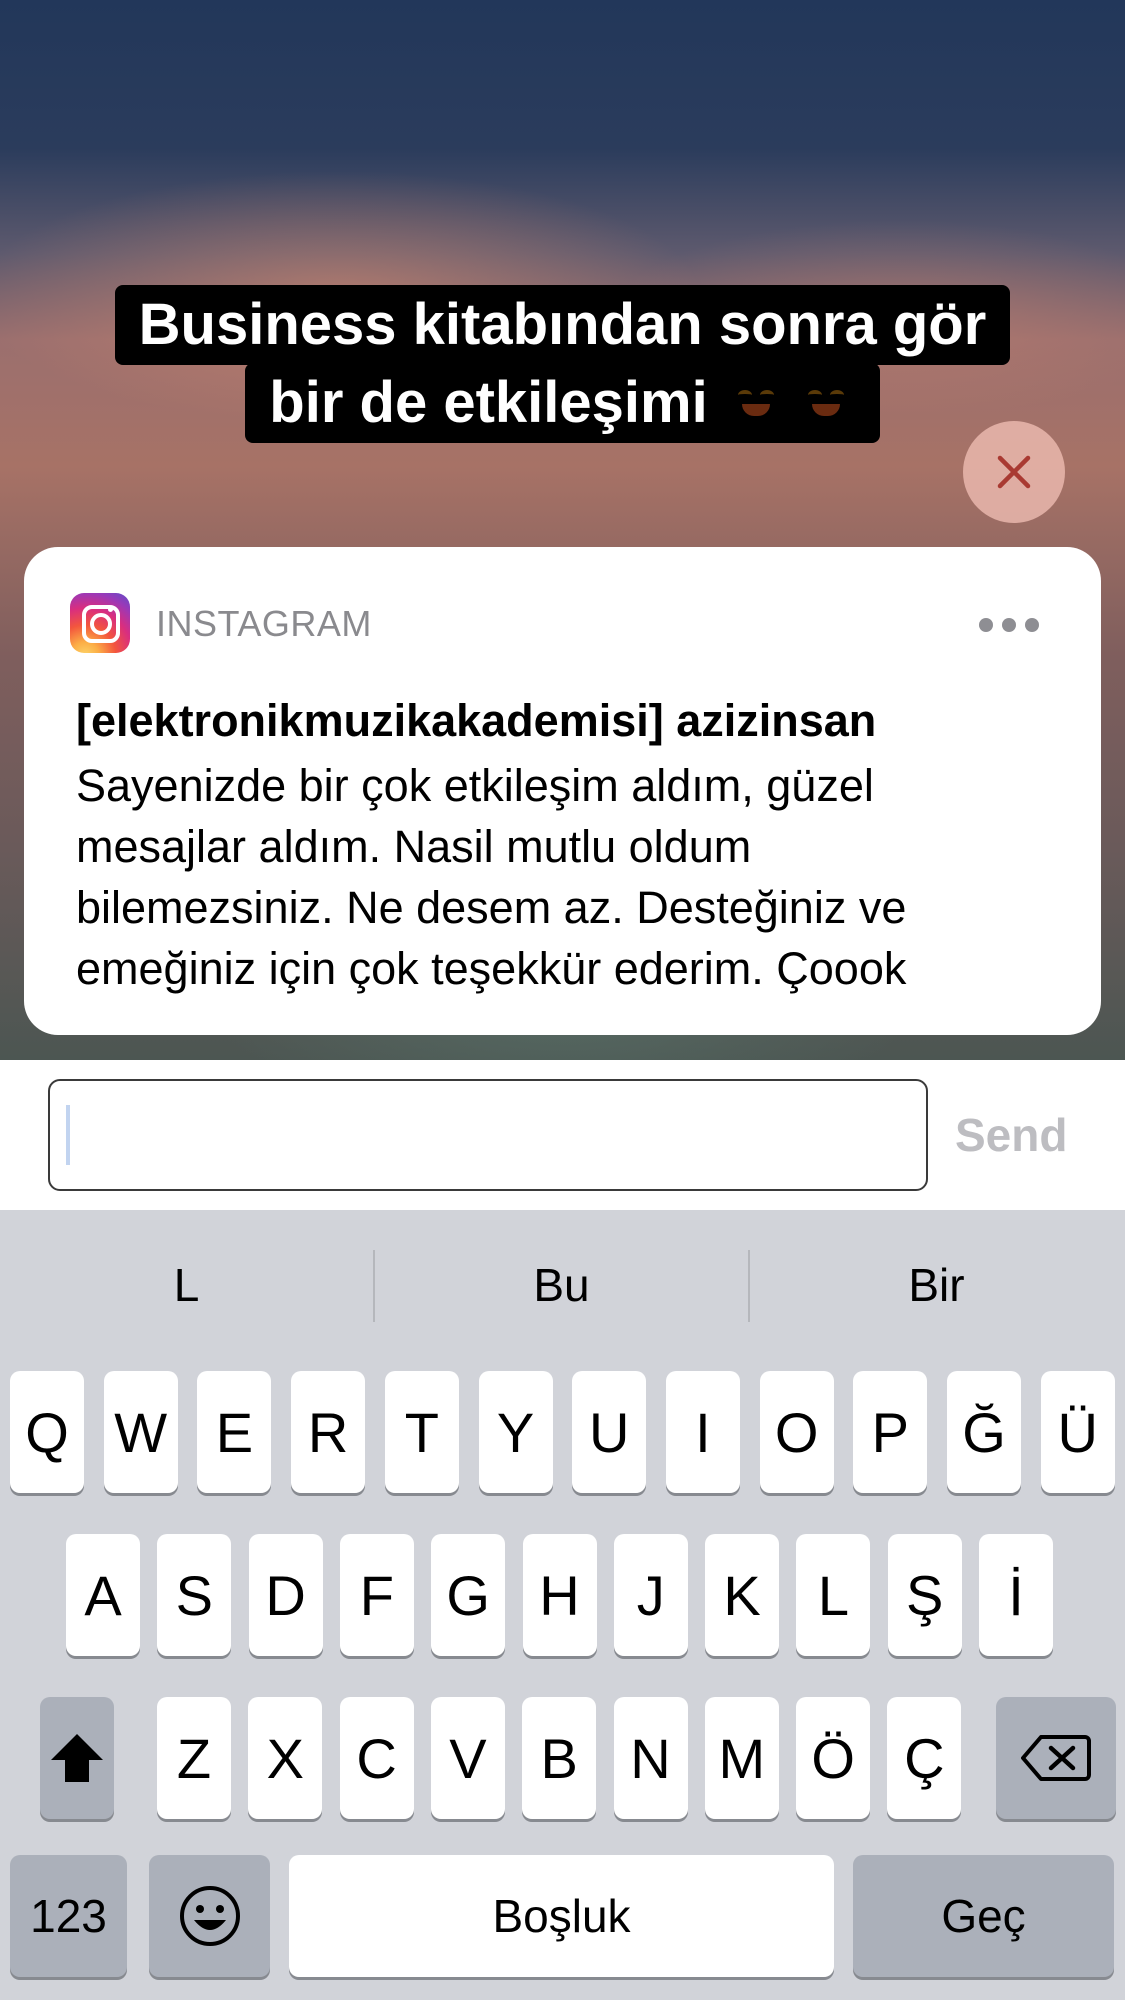 The height and width of the screenshot is (2000, 1125). What do you see at coordinates (515, 1432) in the screenshot?
I see `key-y: Y` at bounding box center [515, 1432].